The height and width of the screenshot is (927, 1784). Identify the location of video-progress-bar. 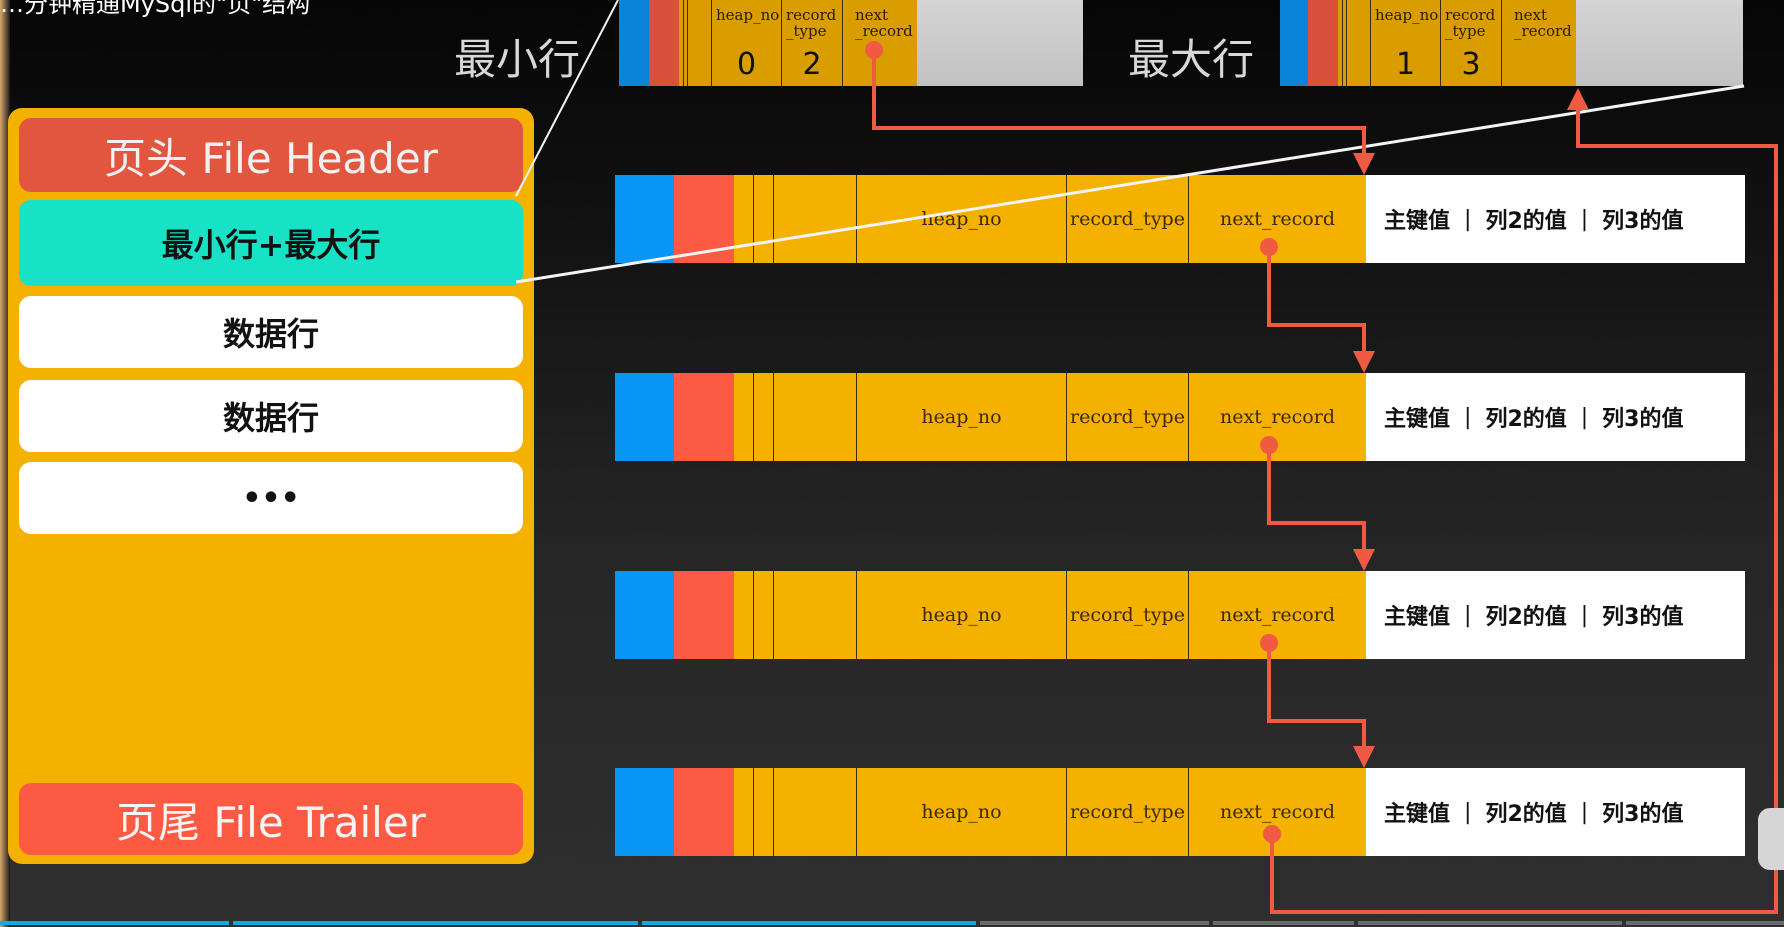
(892, 923).